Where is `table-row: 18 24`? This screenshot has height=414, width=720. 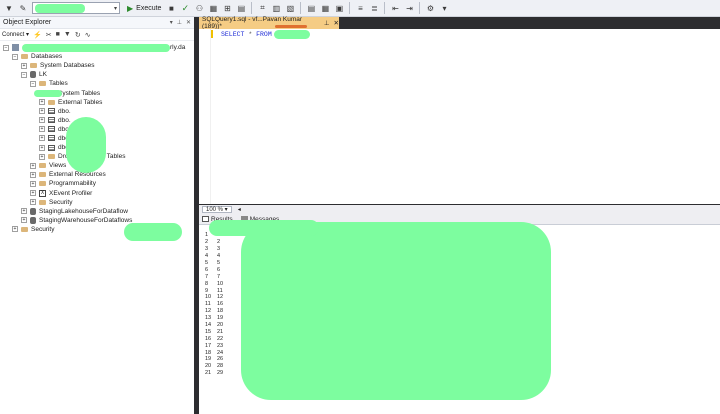 table-row: 18 24 is located at coordinates (218, 352).